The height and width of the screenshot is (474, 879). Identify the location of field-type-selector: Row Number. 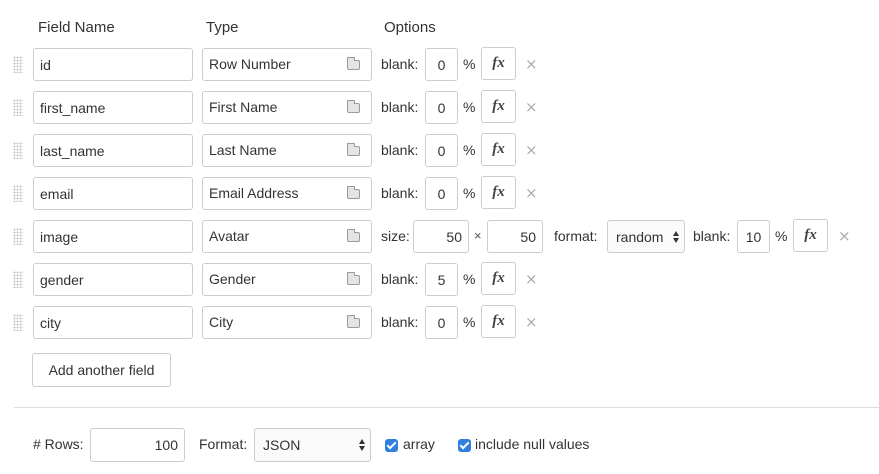
(287, 64).